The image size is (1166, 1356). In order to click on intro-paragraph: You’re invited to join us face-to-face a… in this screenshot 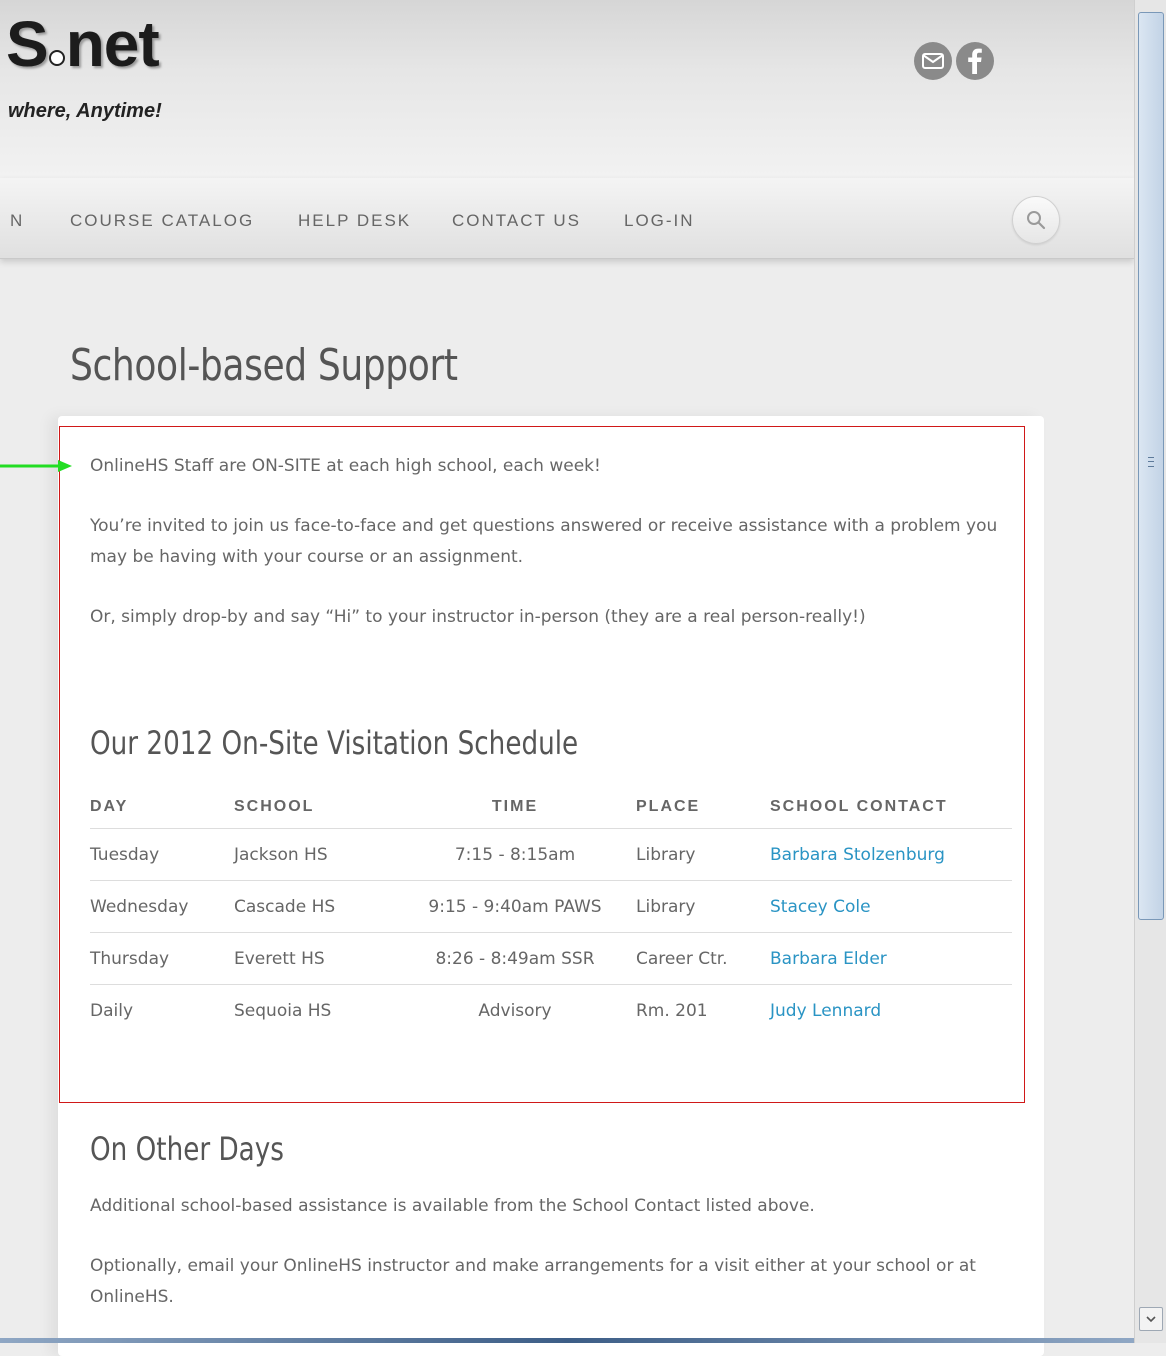, I will do `click(544, 541)`.